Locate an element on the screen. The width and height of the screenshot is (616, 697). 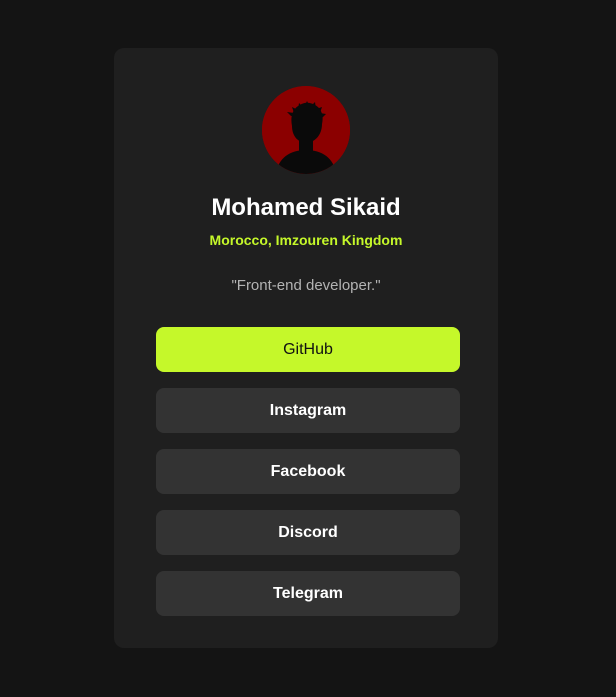
person-silhouette-icon is located at coordinates (306, 130).